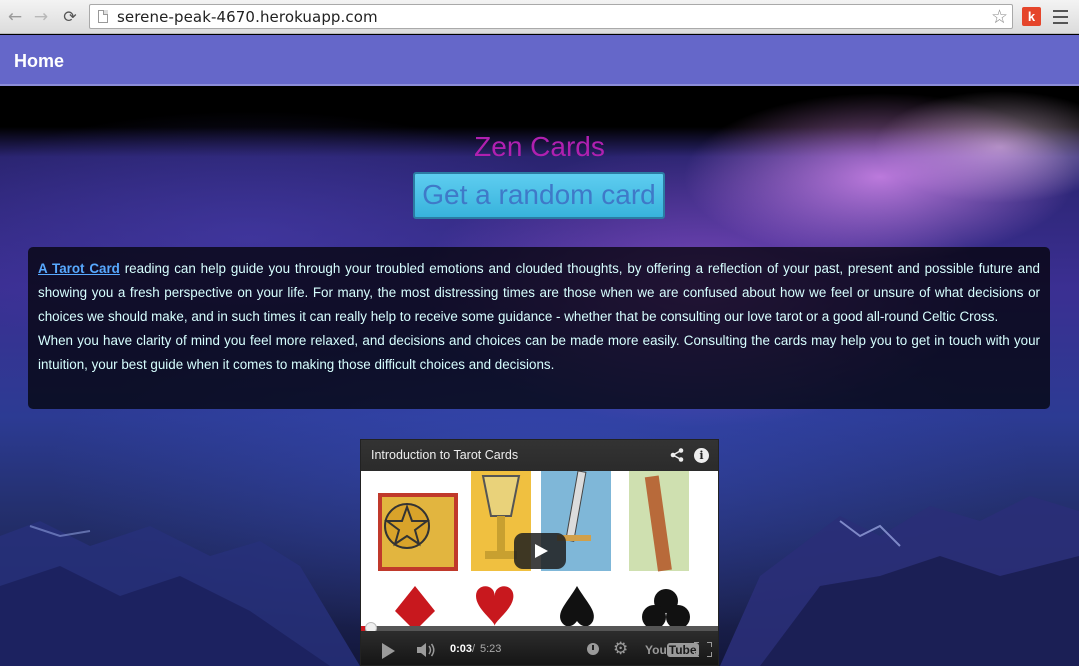  I want to click on watch-later-icon, so click(593, 649).